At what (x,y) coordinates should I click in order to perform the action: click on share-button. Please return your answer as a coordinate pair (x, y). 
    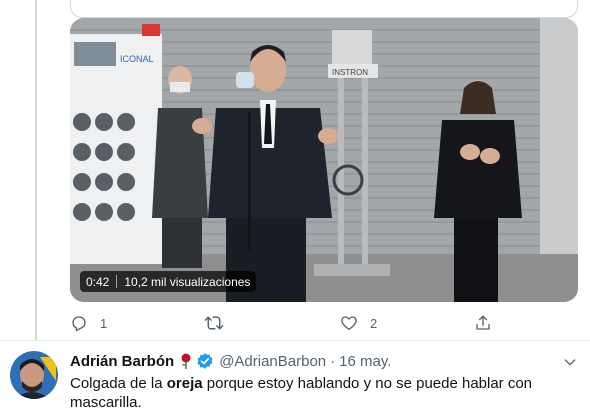
    Looking at the image, I should click on (483, 323).